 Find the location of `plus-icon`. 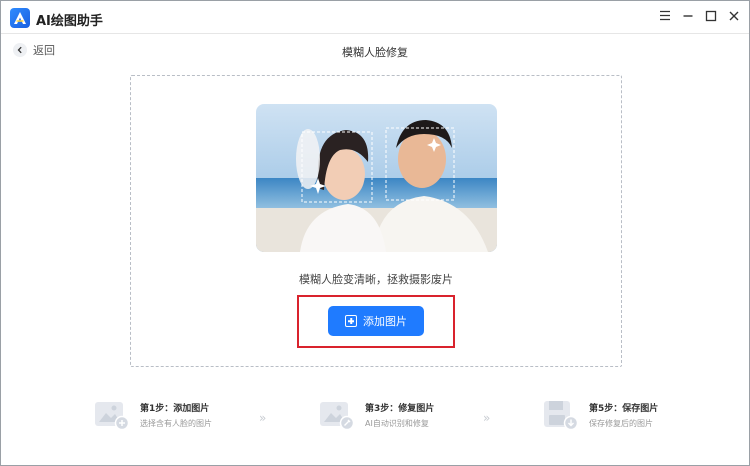

plus-icon is located at coordinates (351, 321).